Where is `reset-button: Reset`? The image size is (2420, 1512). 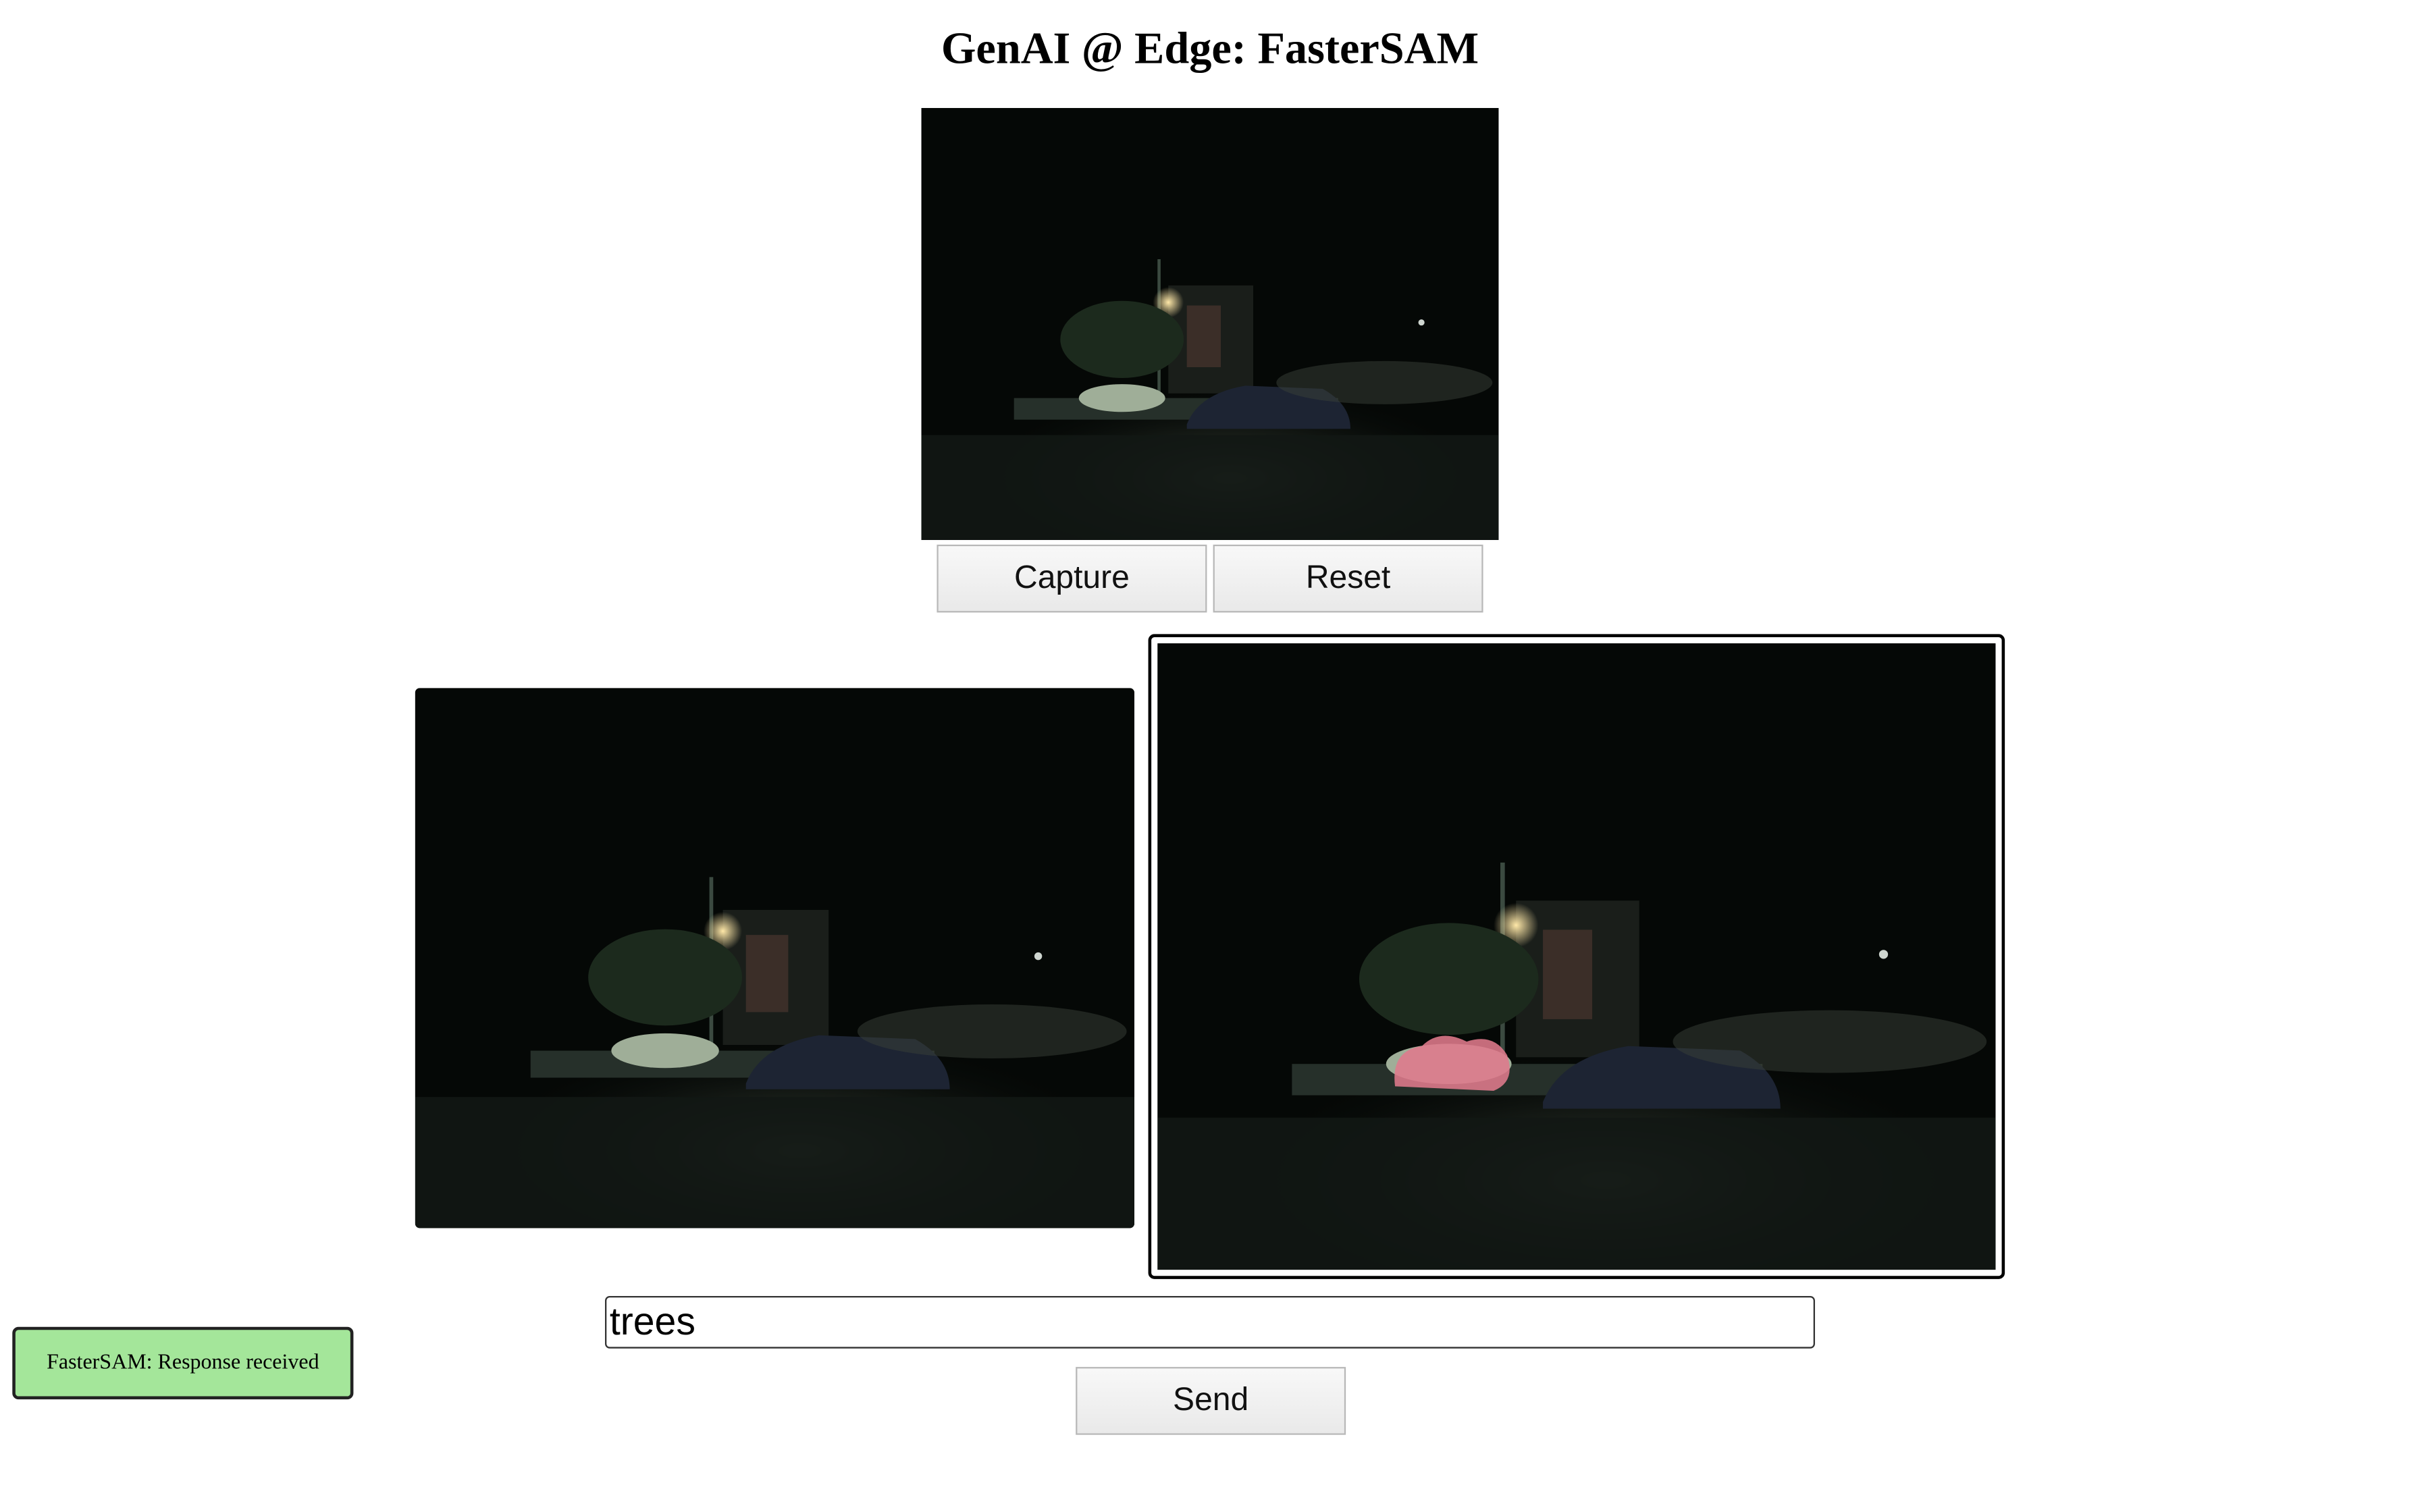
reset-button: Reset is located at coordinates (1348, 578).